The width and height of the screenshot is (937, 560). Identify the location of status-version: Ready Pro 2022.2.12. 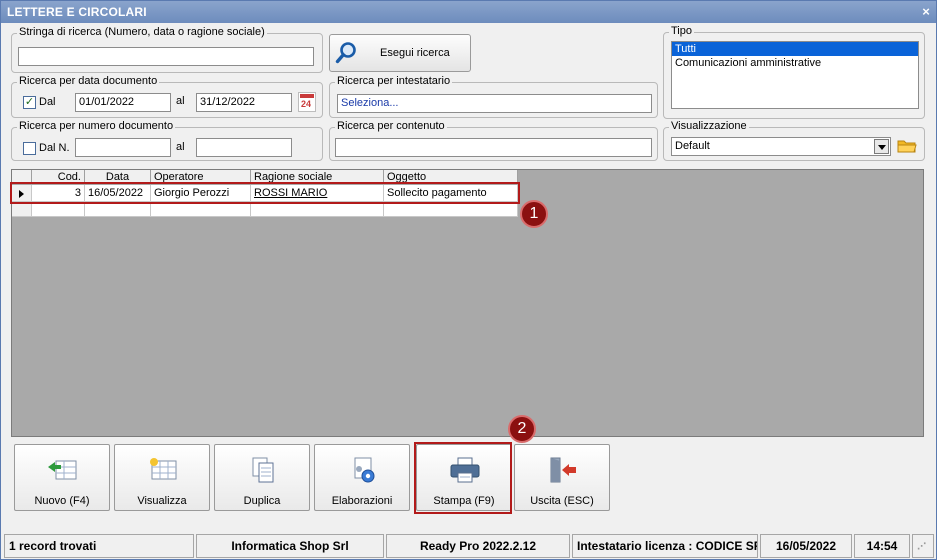
(478, 546).